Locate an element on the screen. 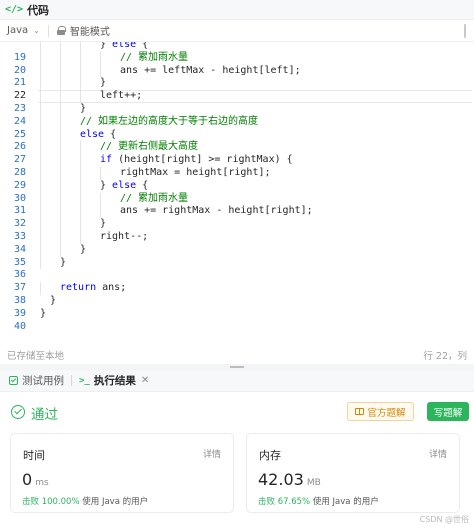  code-line: 31 ans += rightMax - height[right]; is located at coordinates (237, 212).